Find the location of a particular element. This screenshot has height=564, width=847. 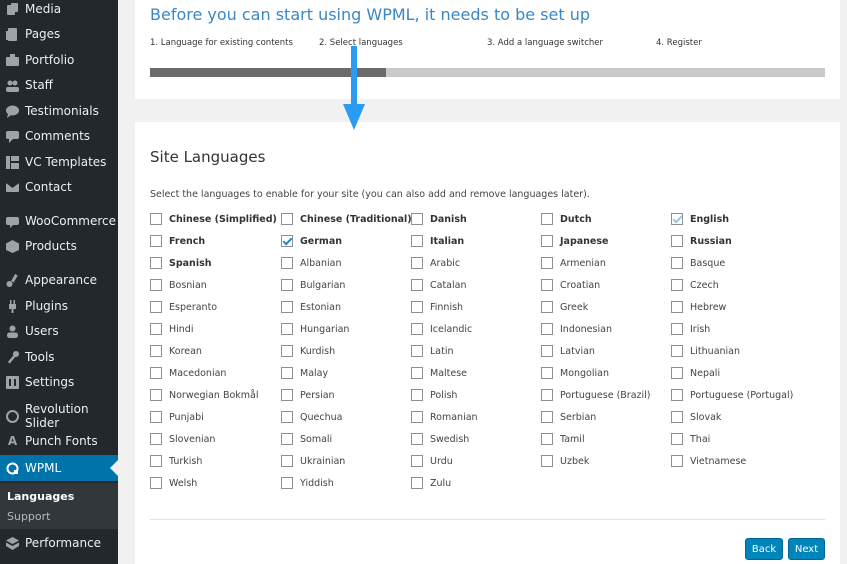

sidebar-item-contact: Contact is located at coordinates (59, 187).